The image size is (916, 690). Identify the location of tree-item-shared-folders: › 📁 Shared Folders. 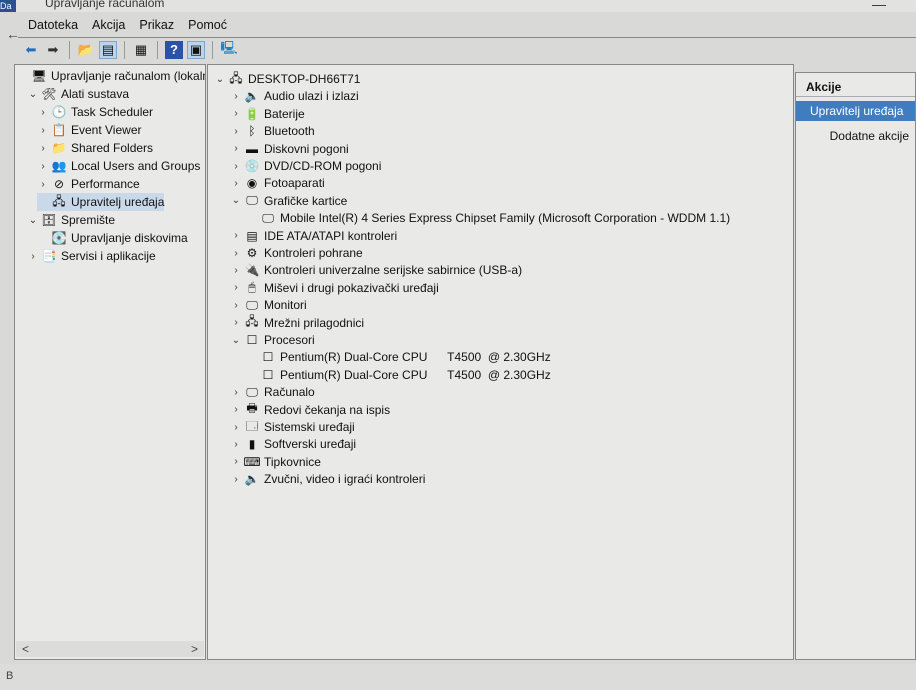
(95, 148).